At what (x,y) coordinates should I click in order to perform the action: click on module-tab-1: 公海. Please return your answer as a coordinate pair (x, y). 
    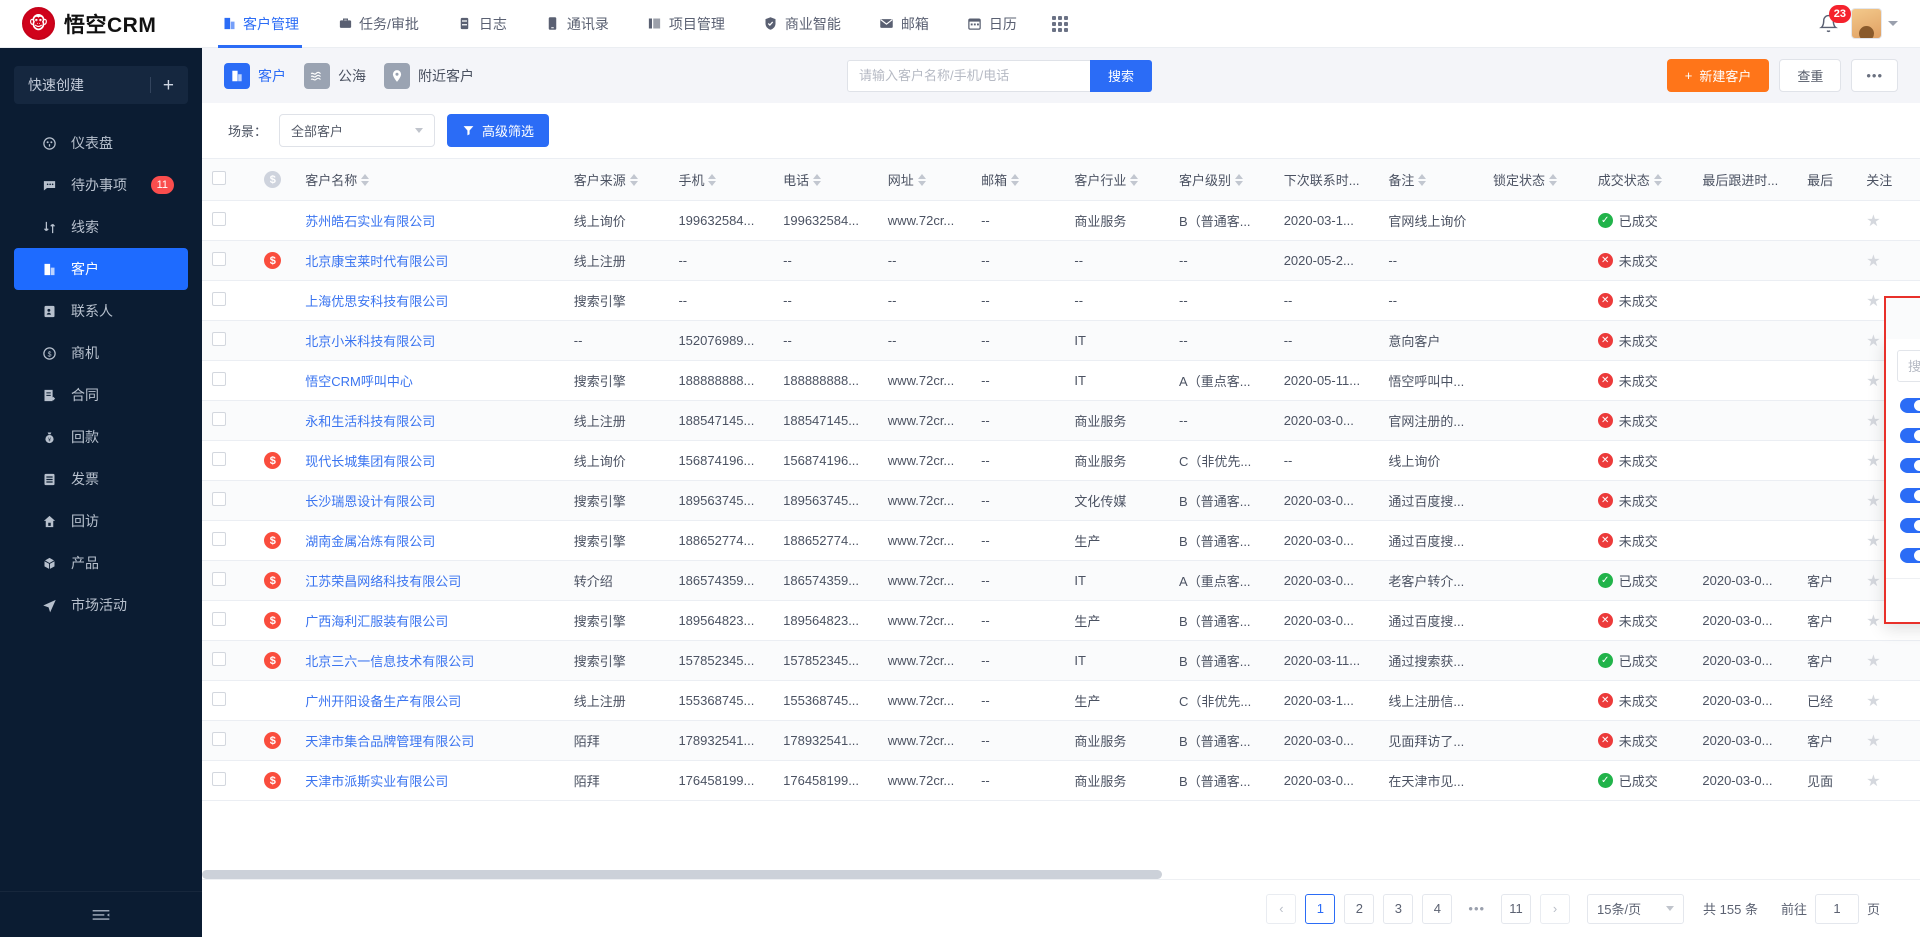
    Looking at the image, I should click on (335, 75).